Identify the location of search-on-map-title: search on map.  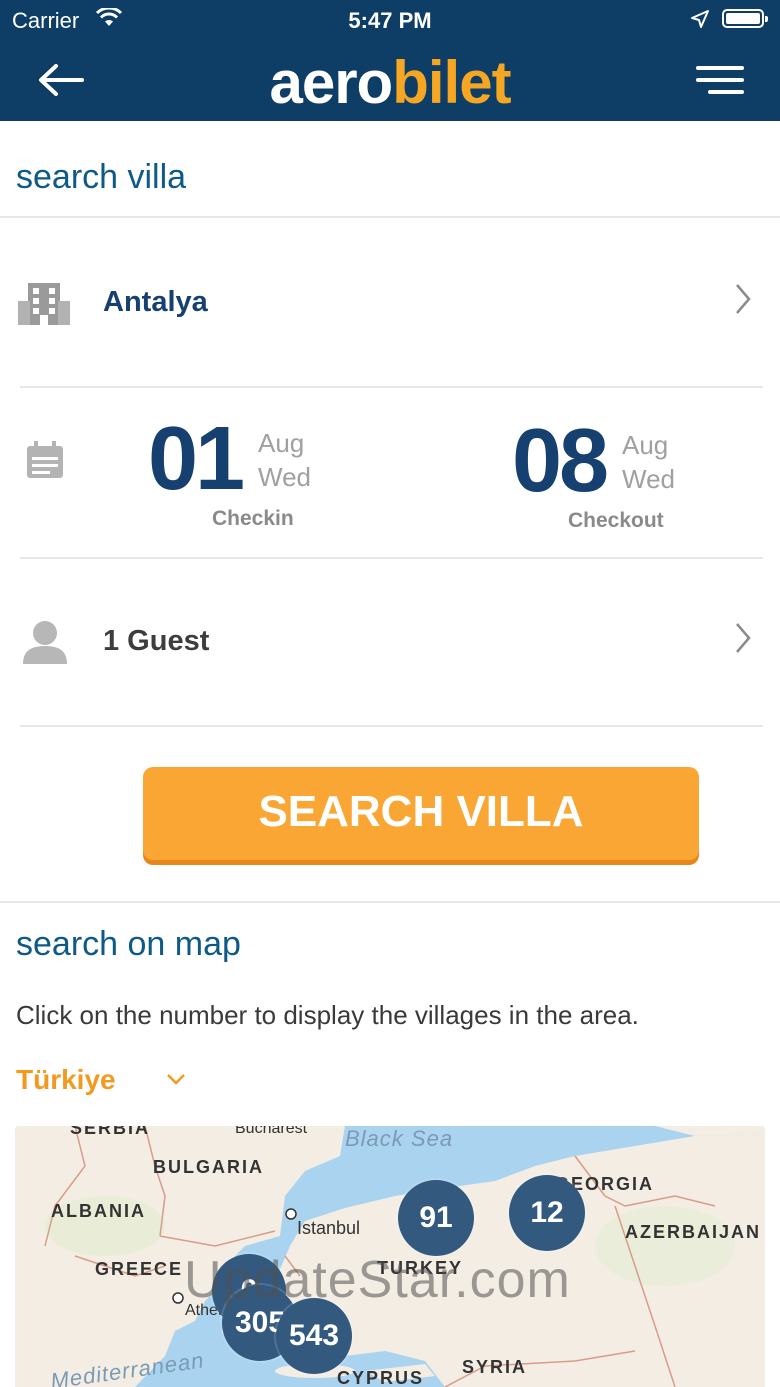
(128, 944).